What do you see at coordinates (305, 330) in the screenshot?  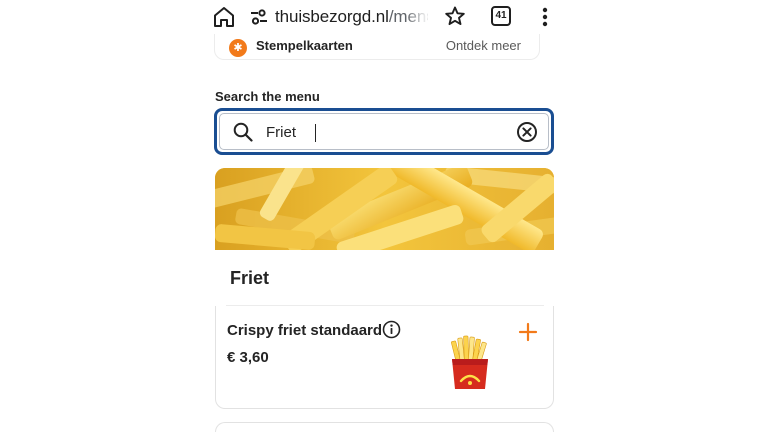 I see `menu-item-name: Crispy friet standaard` at bounding box center [305, 330].